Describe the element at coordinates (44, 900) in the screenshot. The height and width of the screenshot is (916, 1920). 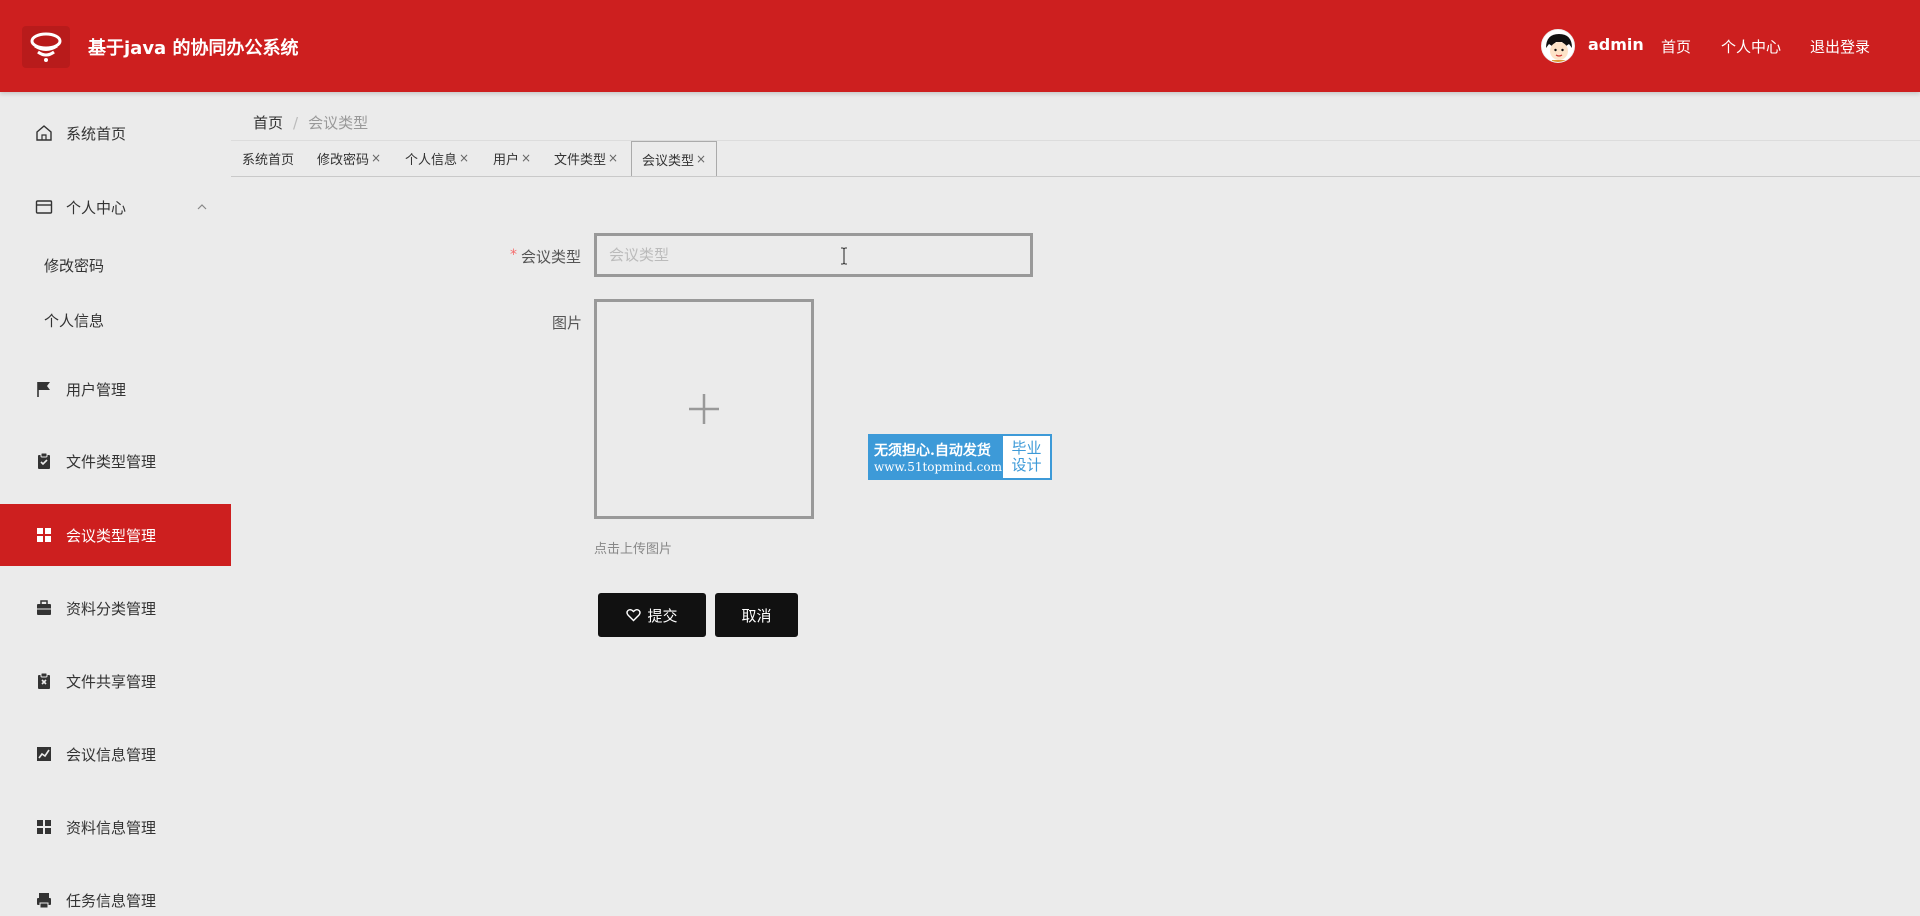
I see `printer-icon` at that location.